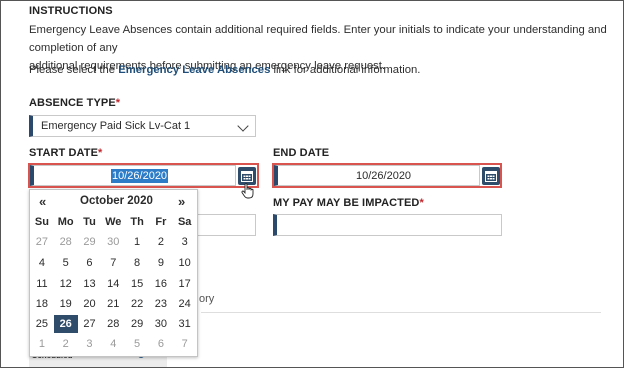 The height and width of the screenshot is (368, 624). I want to click on weekday-label: Tu, so click(89, 222).